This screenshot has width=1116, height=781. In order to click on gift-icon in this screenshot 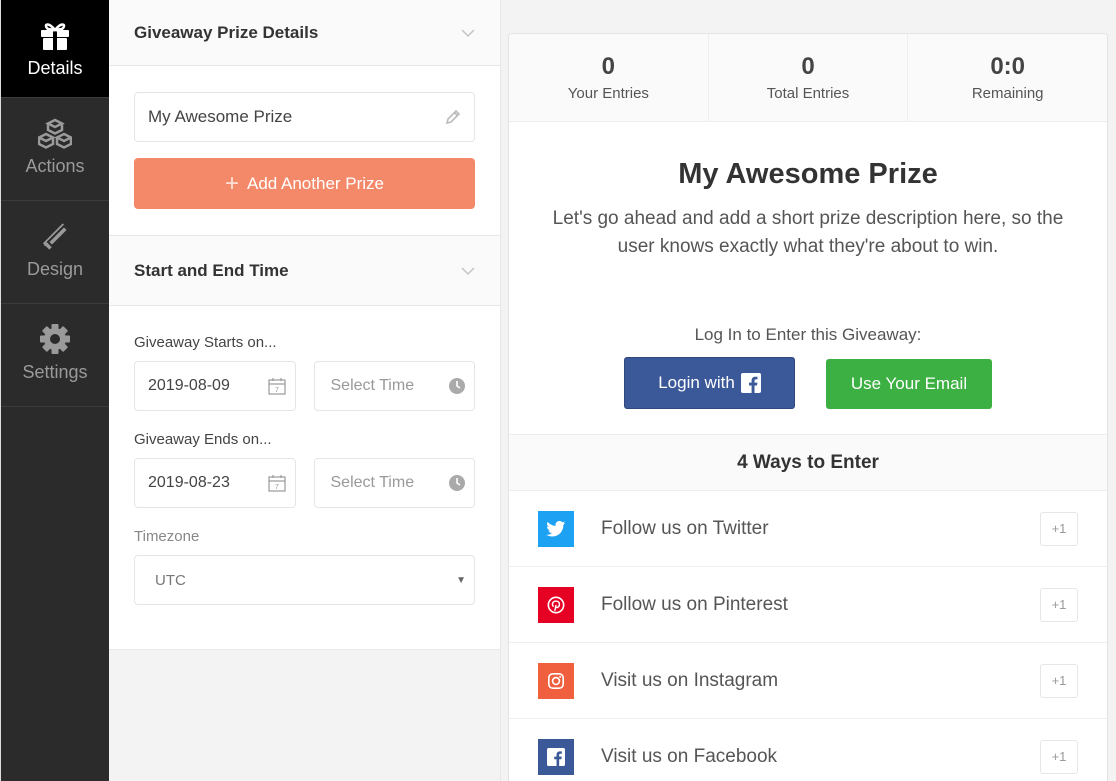, I will do `click(55, 35)`.